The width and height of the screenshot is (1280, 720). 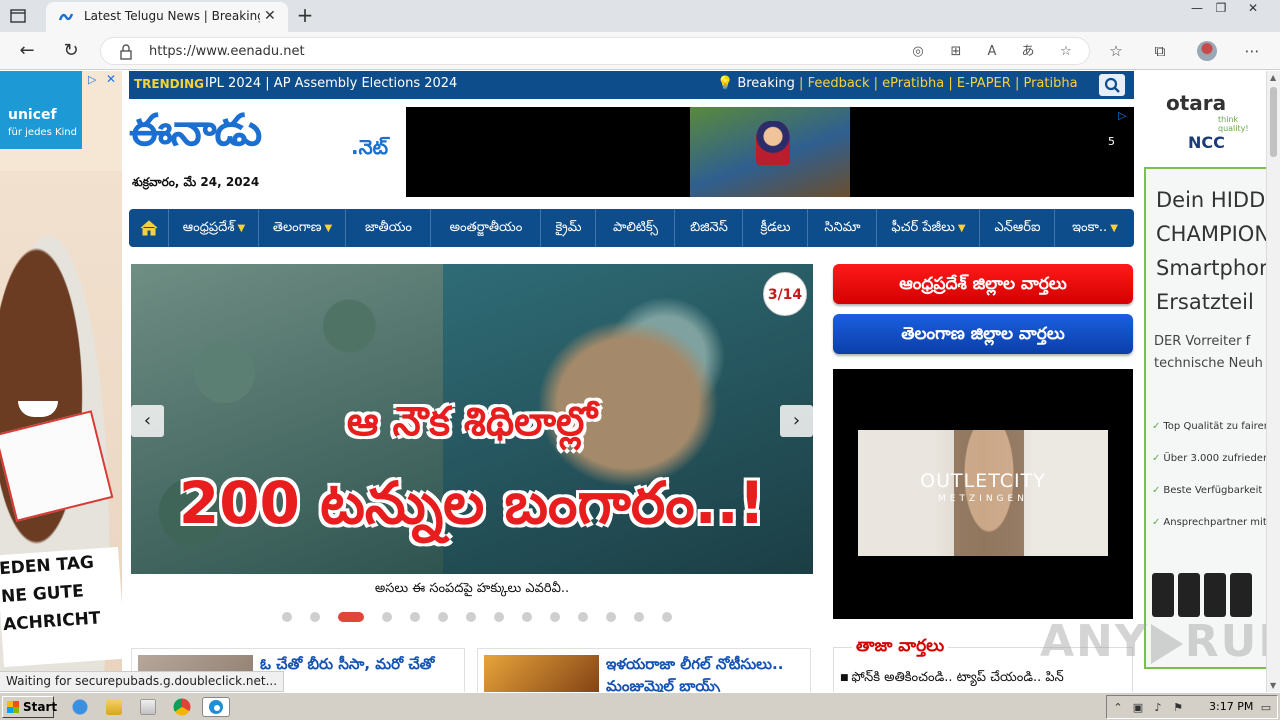 What do you see at coordinates (126, 52) in the screenshot?
I see `lock-icon` at bounding box center [126, 52].